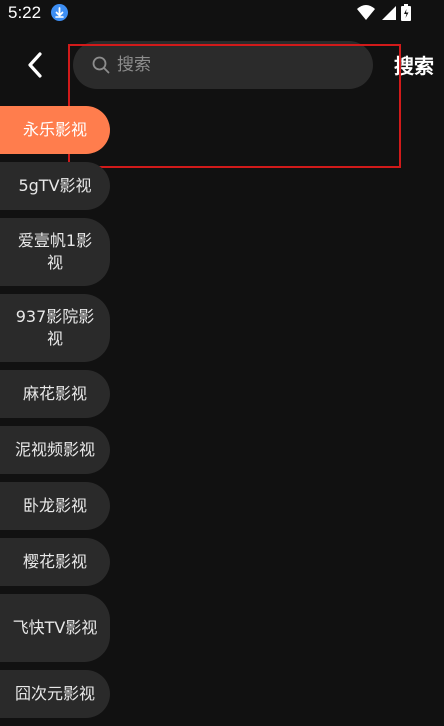  I want to click on source-item-937: 937影院影视, so click(55, 328).